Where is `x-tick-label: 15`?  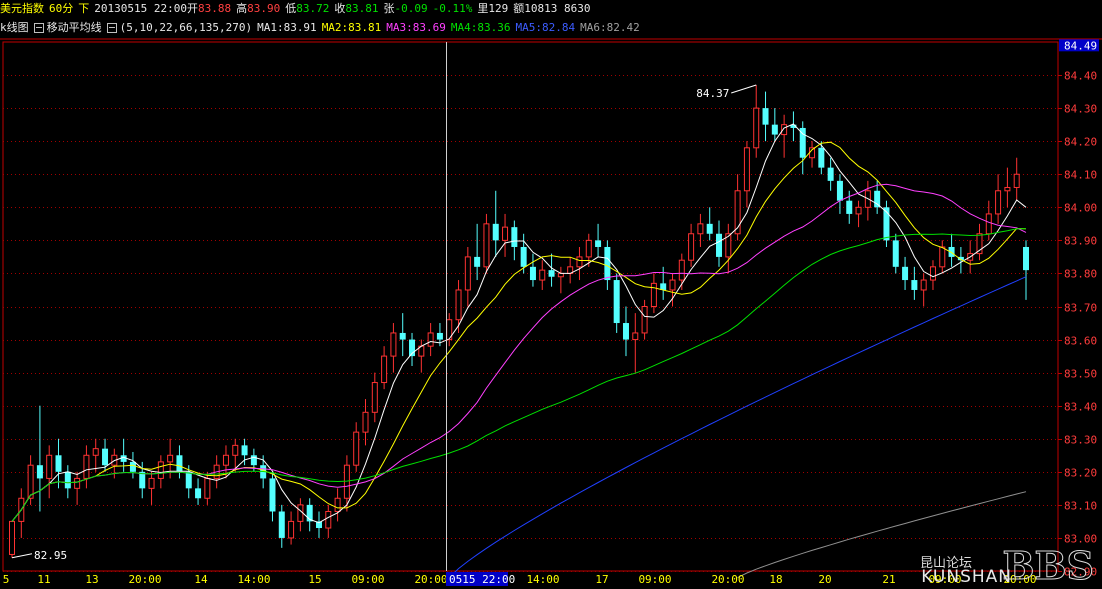 x-tick-label: 15 is located at coordinates (314, 579).